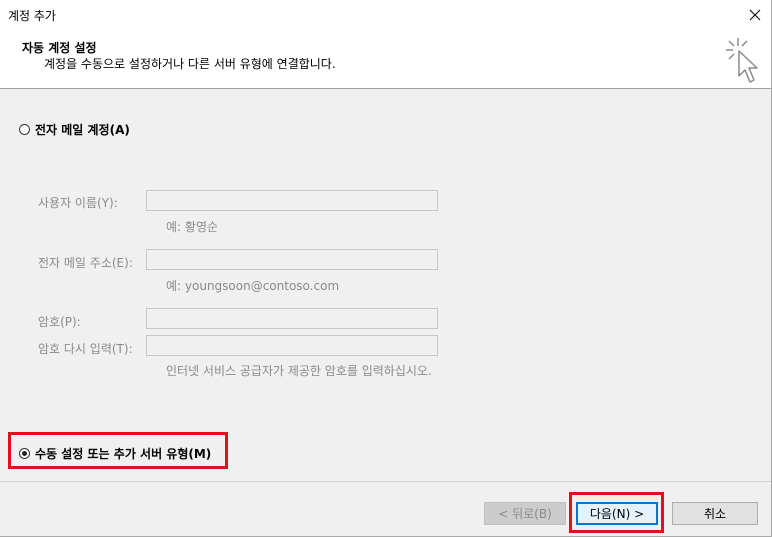 The height and width of the screenshot is (537, 772). I want to click on cursor-click-icon, so click(742, 60).